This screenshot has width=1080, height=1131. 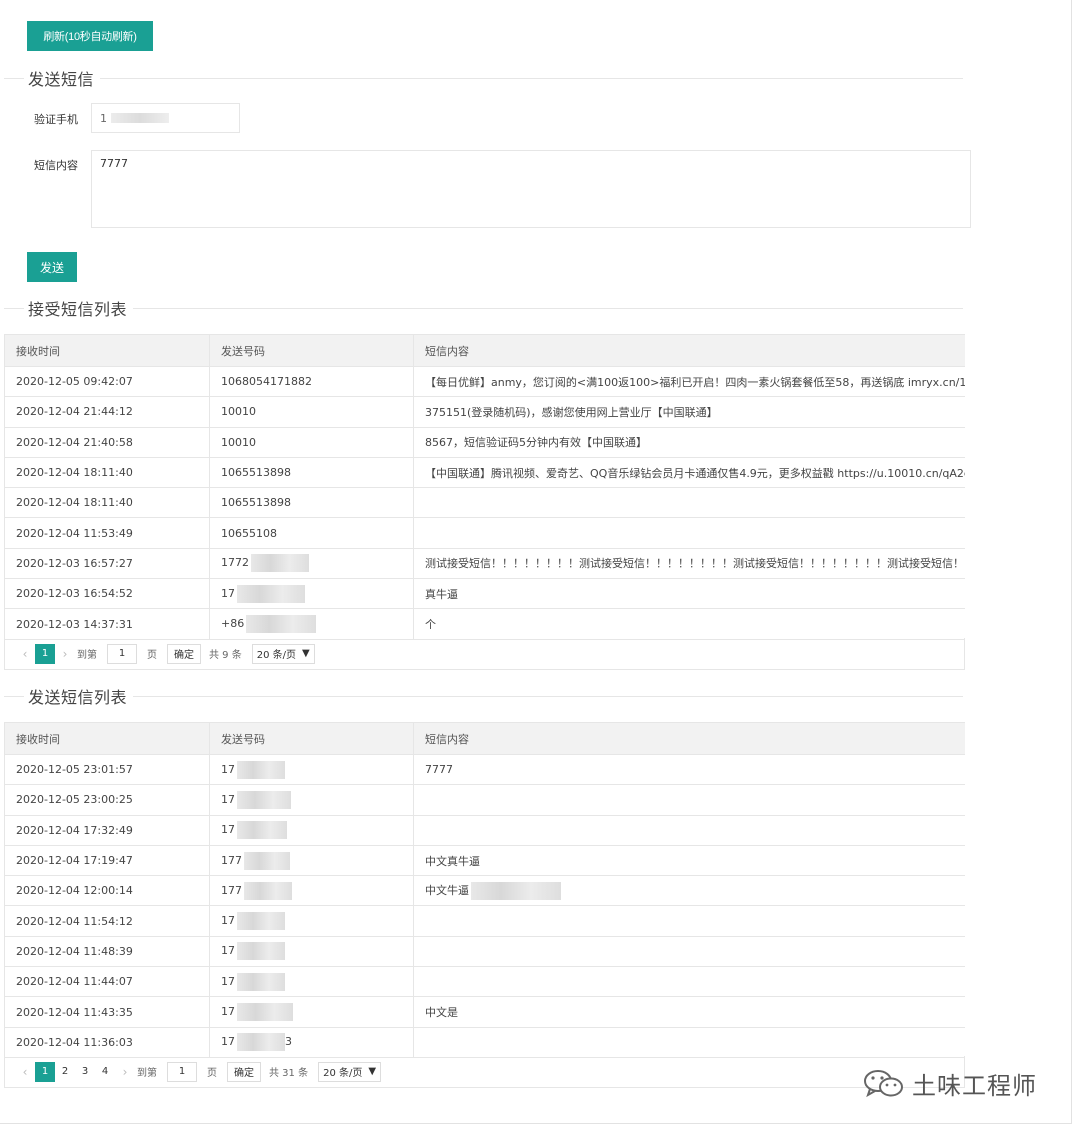 I want to click on cell-time: 2020-12-04 11:43:35, so click(x=107, y=1012).